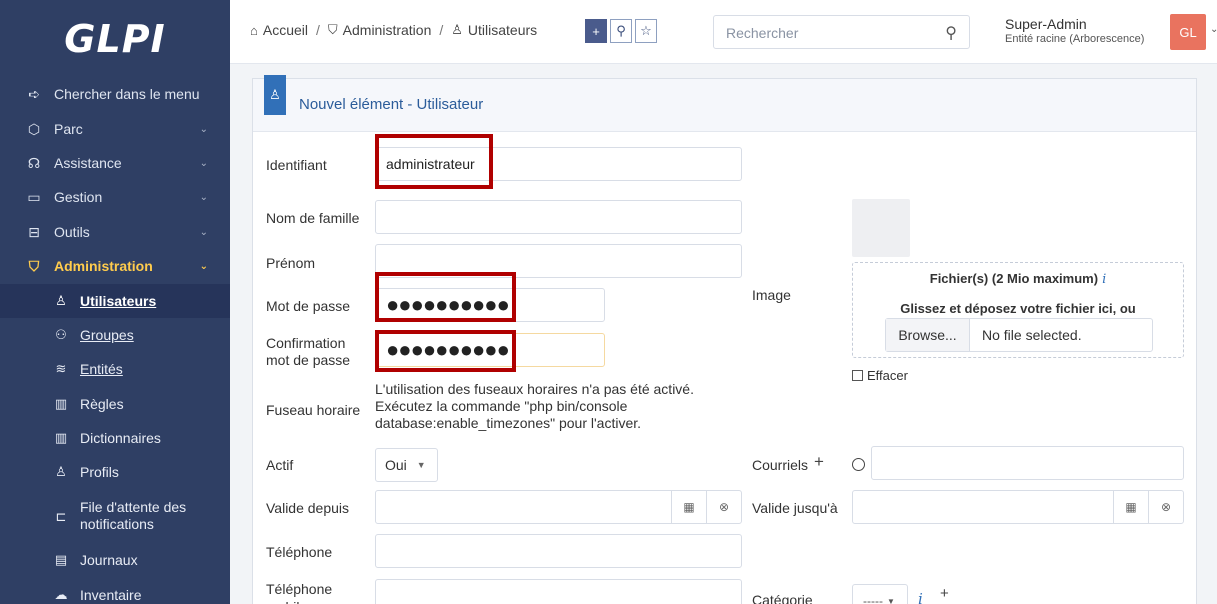 Image resolution: width=1217 pixels, height=604 pixels. Describe the element at coordinates (291, 263) in the screenshot. I see `firstname-label: Prénom` at that location.